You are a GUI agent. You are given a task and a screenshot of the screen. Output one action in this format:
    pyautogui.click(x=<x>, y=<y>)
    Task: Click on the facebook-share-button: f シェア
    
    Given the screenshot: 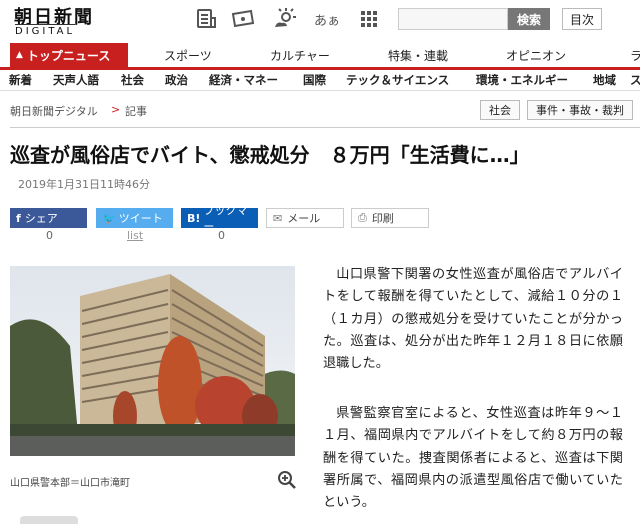 What is the action you would take?
    pyautogui.click(x=48, y=218)
    